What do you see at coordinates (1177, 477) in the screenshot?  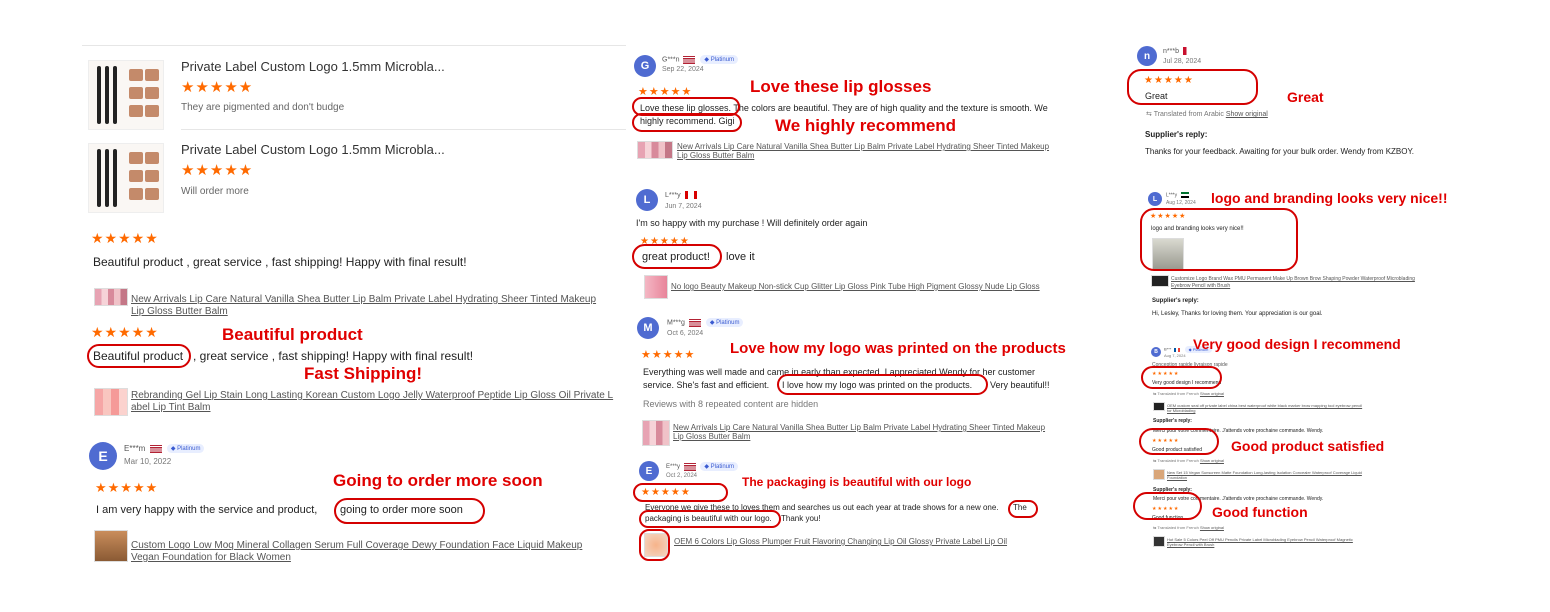 I see `product-link: Foundation` at bounding box center [1177, 477].